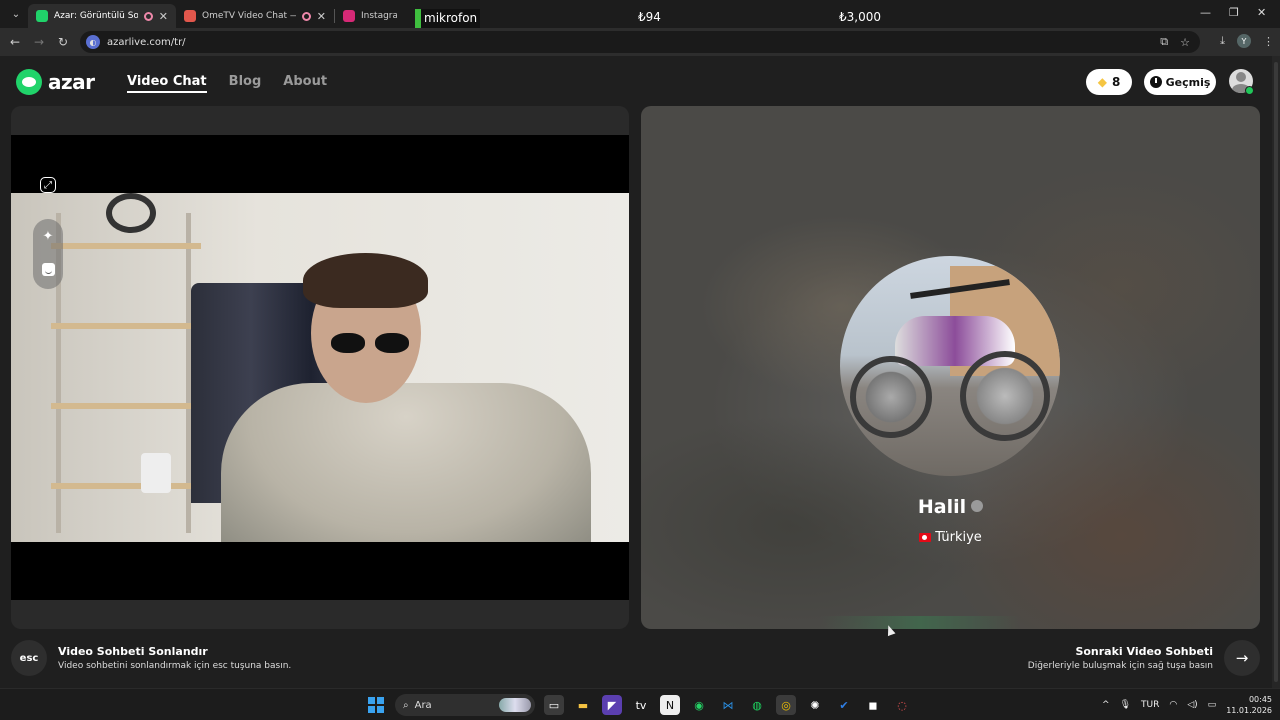  Describe the element at coordinates (1188, 82) in the screenshot. I see `history-label: Geçmiş` at that location.